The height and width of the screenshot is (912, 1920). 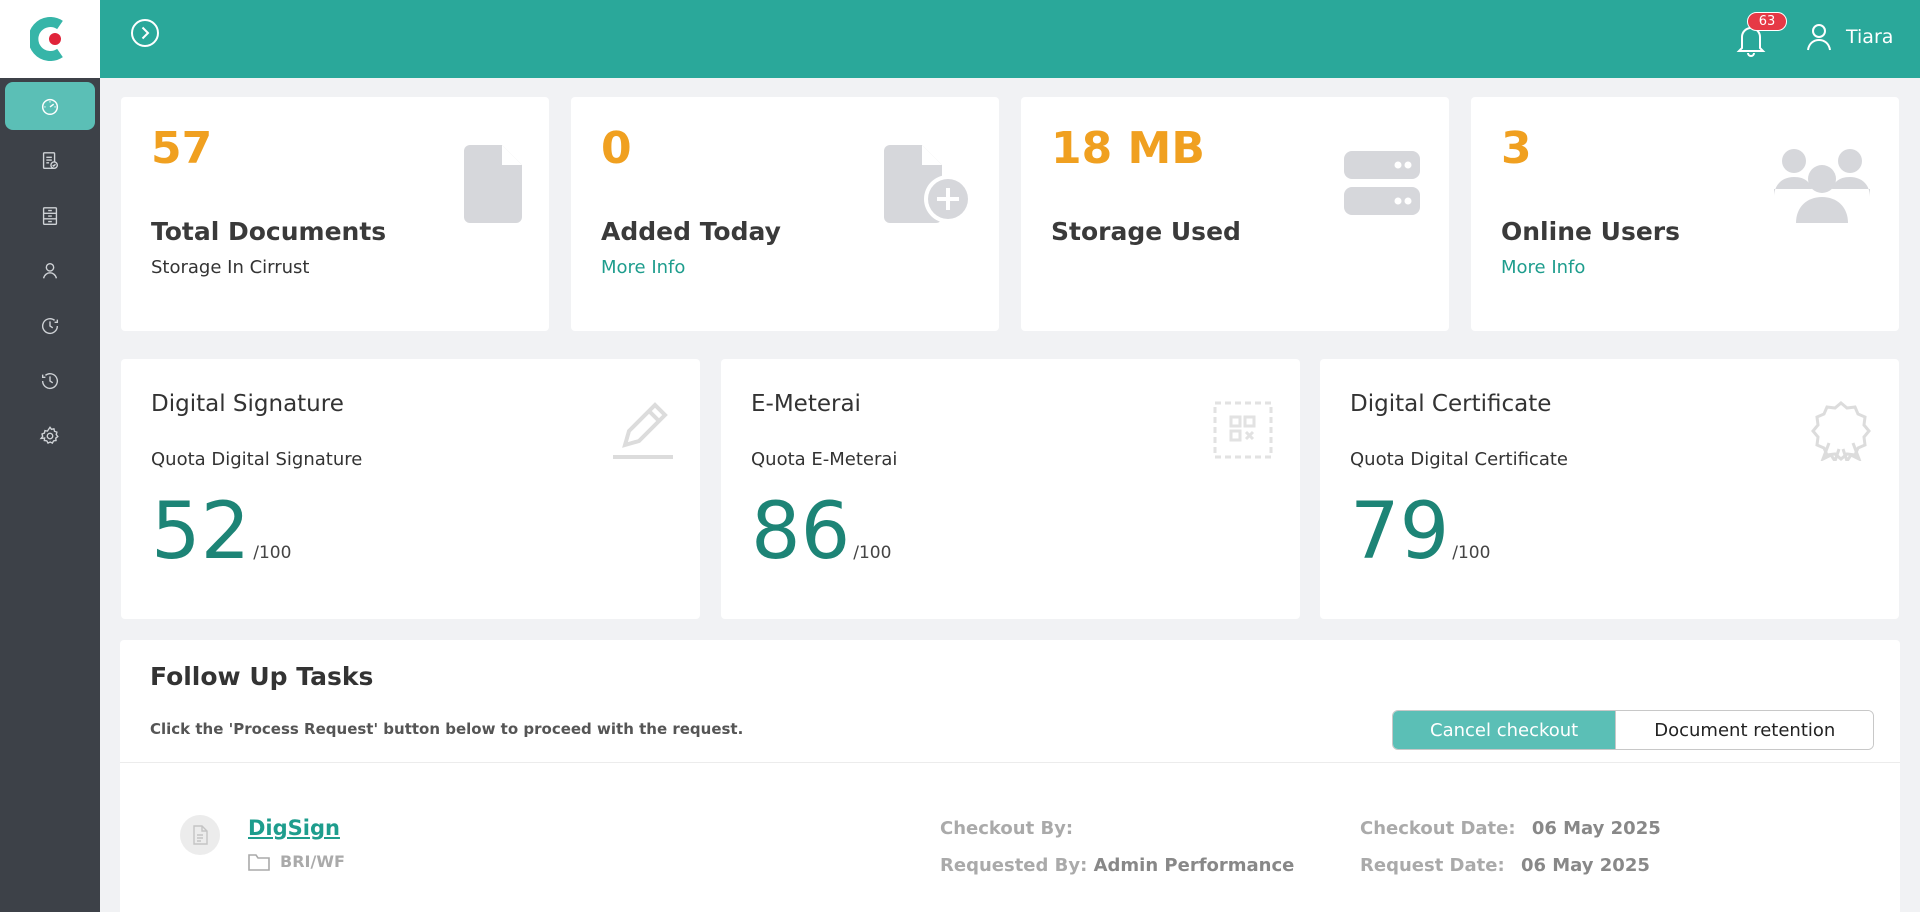 I want to click on nav-settings, so click(x=50, y=436).